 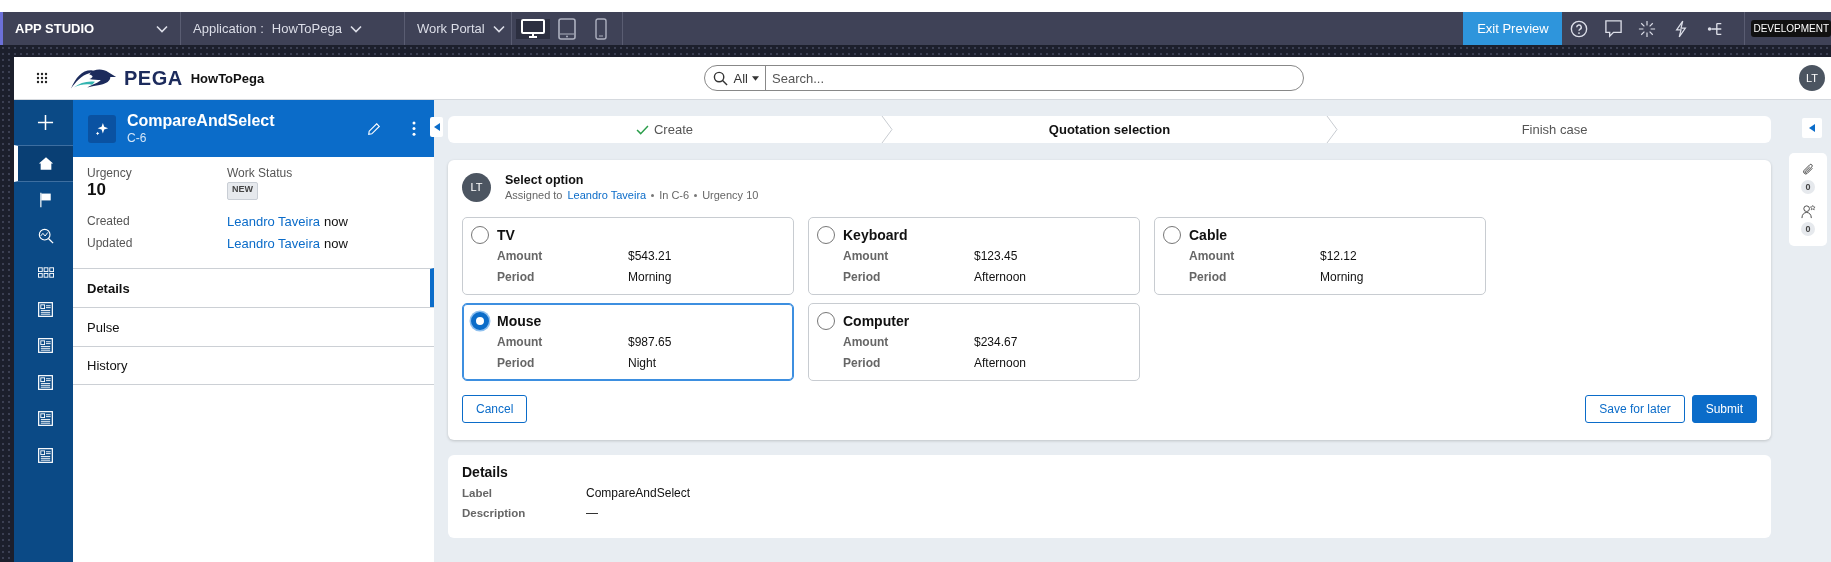 I want to click on option-name: Keyboard, so click(x=876, y=235).